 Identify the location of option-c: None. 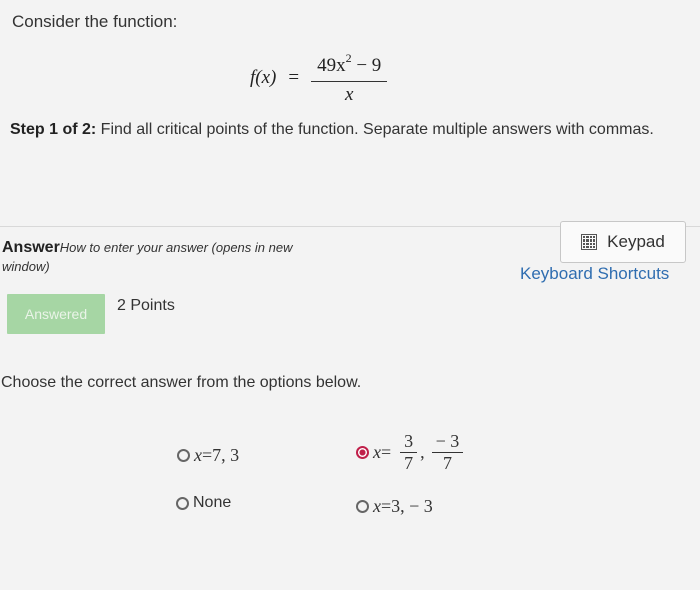
(203, 503).